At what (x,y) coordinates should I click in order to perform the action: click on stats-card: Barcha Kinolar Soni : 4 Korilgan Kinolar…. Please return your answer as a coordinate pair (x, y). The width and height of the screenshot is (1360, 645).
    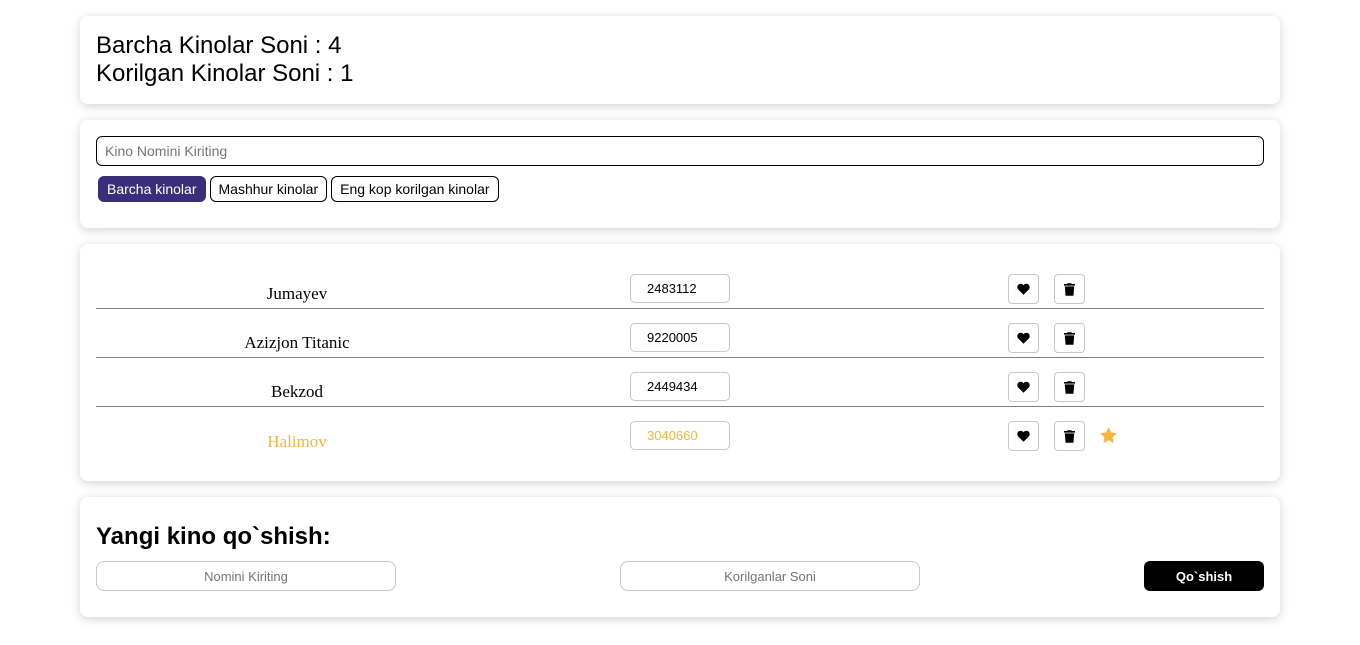
    Looking at the image, I should click on (680, 60).